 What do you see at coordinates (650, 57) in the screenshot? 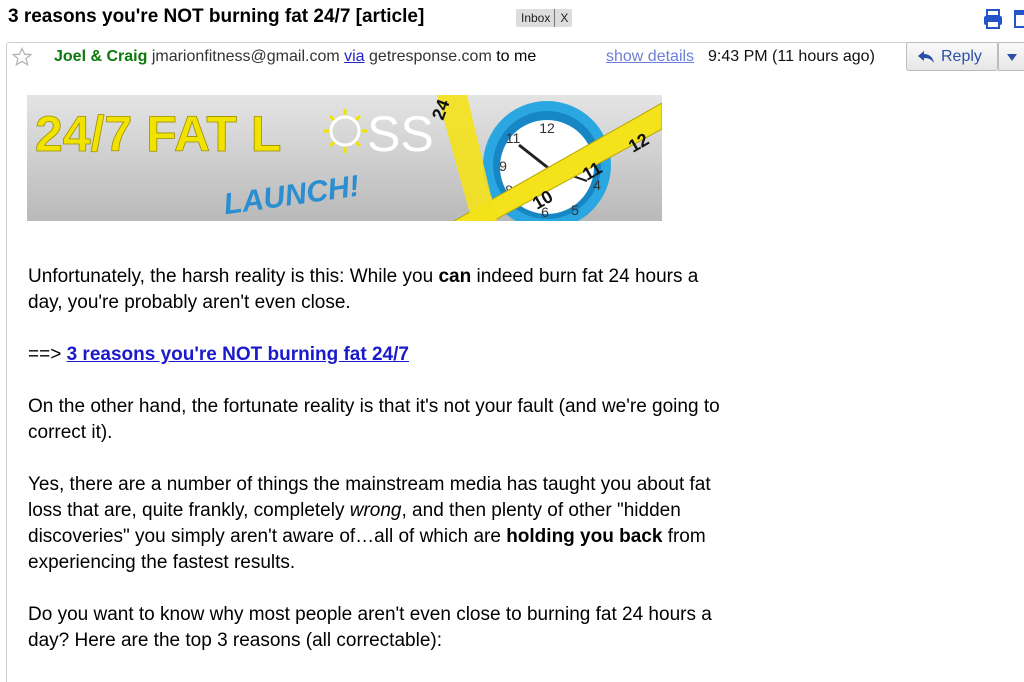
I see `show-details-link: show details` at bounding box center [650, 57].